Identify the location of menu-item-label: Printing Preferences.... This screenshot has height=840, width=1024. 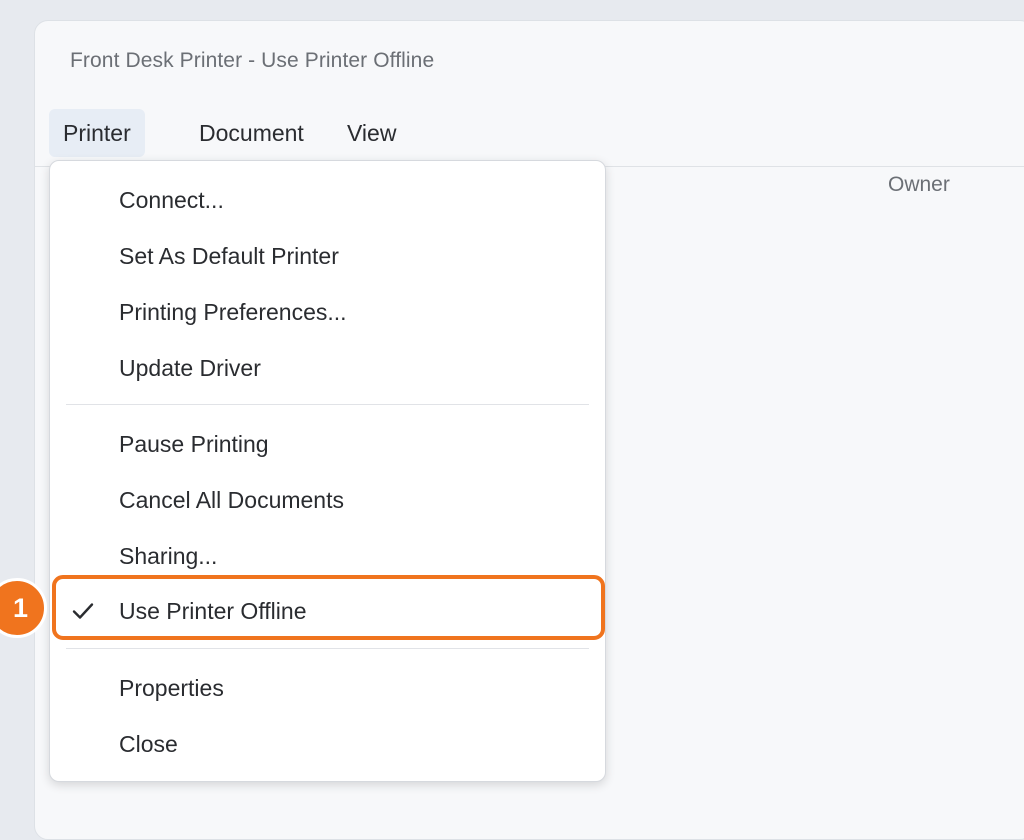
(233, 312).